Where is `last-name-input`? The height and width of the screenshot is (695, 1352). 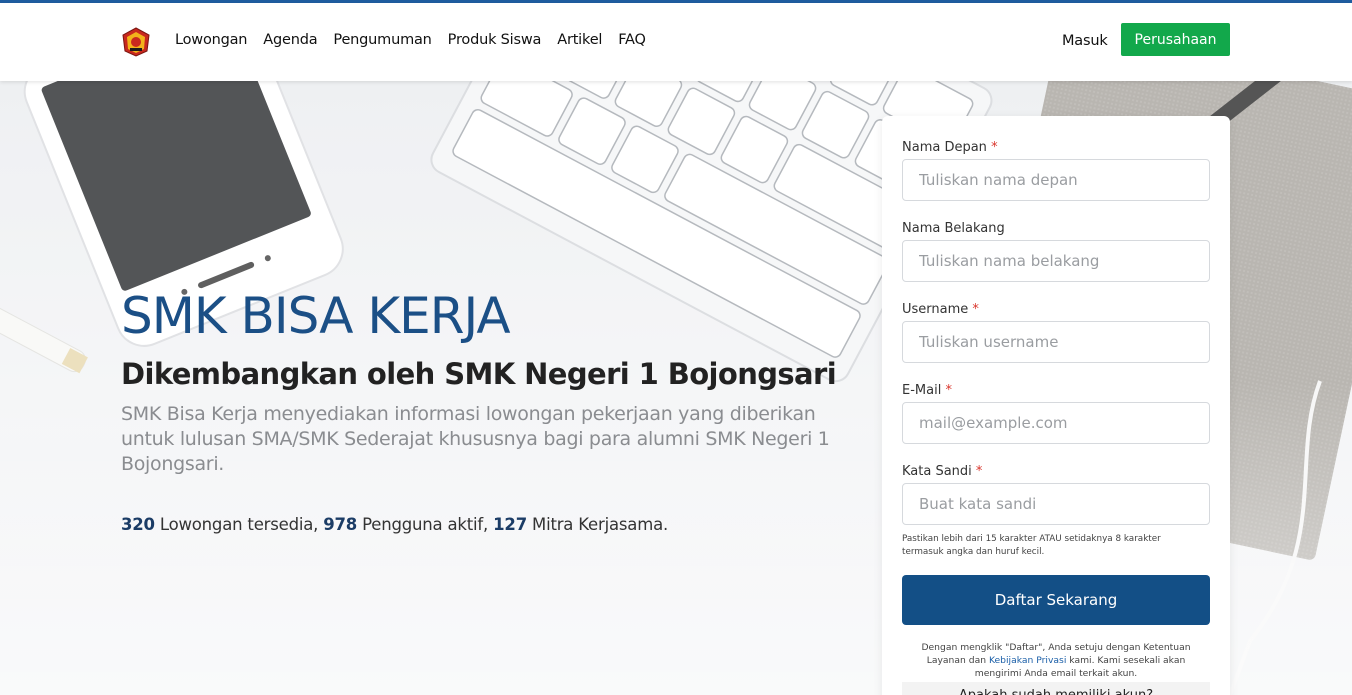 last-name-input is located at coordinates (1056, 261).